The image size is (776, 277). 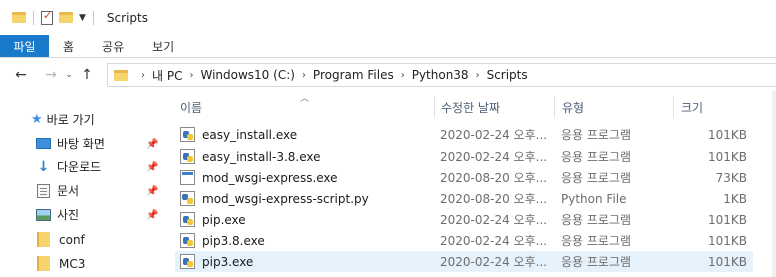 I want to click on documents-icon, so click(x=43, y=190).